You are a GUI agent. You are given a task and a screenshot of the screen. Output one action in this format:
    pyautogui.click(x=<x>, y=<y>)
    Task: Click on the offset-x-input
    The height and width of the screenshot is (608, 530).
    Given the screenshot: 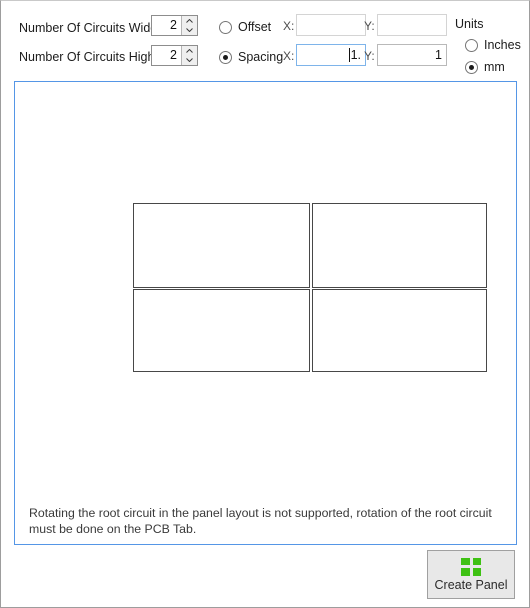 What is the action you would take?
    pyautogui.click(x=331, y=25)
    